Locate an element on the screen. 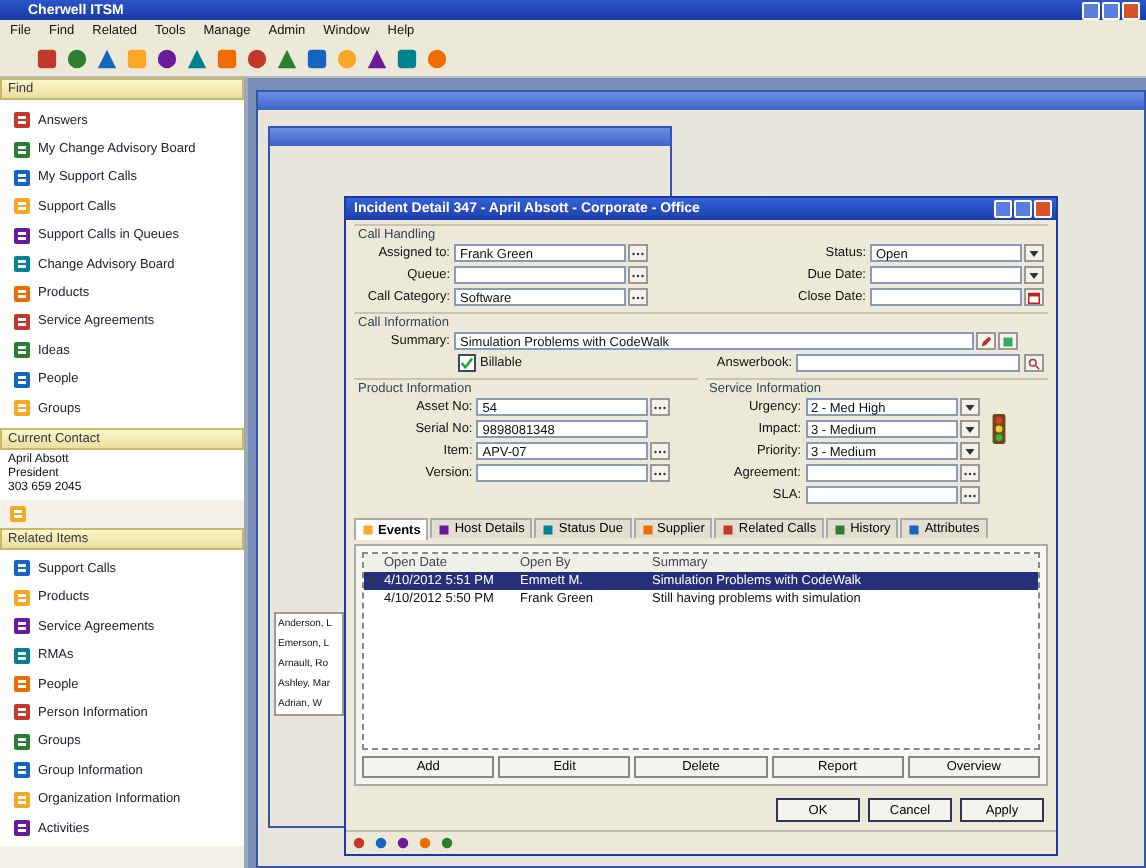  checkbox is located at coordinates (467, 363).